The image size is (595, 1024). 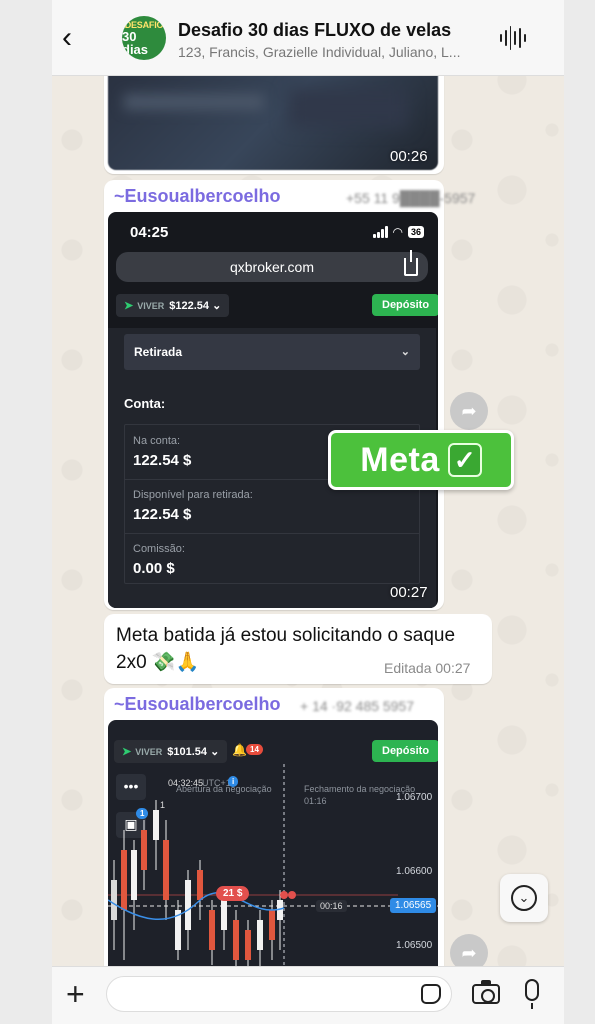 What do you see at coordinates (26, 512) in the screenshot?
I see `left-margin` at bounding box center [26, 512].